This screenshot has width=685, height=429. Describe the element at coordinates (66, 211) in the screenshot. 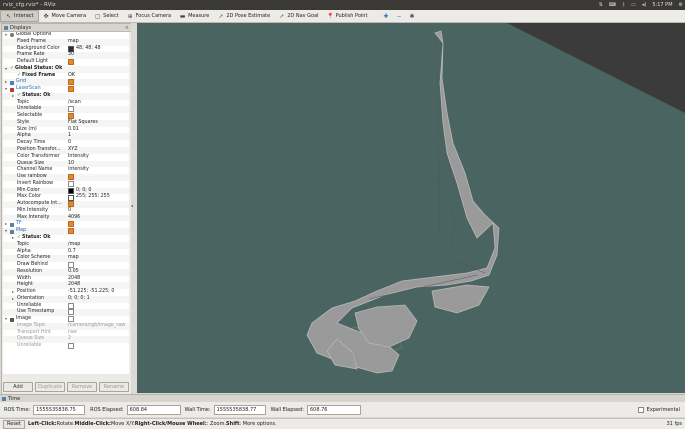

I see `display-row: Min Intensity 0` at that location.